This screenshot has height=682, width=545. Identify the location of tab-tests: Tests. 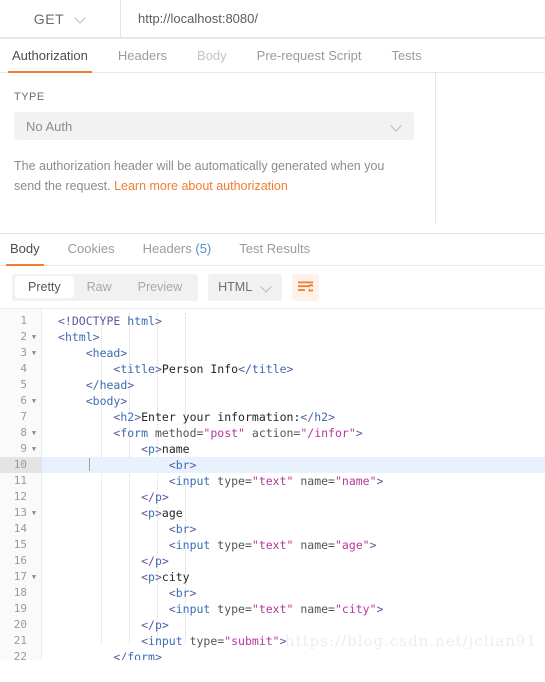
(406, 60).